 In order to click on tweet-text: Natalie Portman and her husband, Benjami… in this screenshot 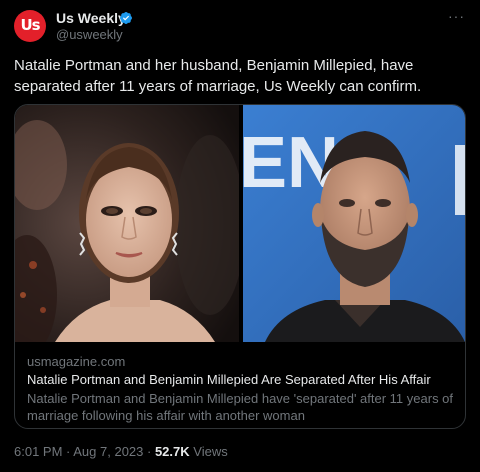, I will do `click(218, 76)`.